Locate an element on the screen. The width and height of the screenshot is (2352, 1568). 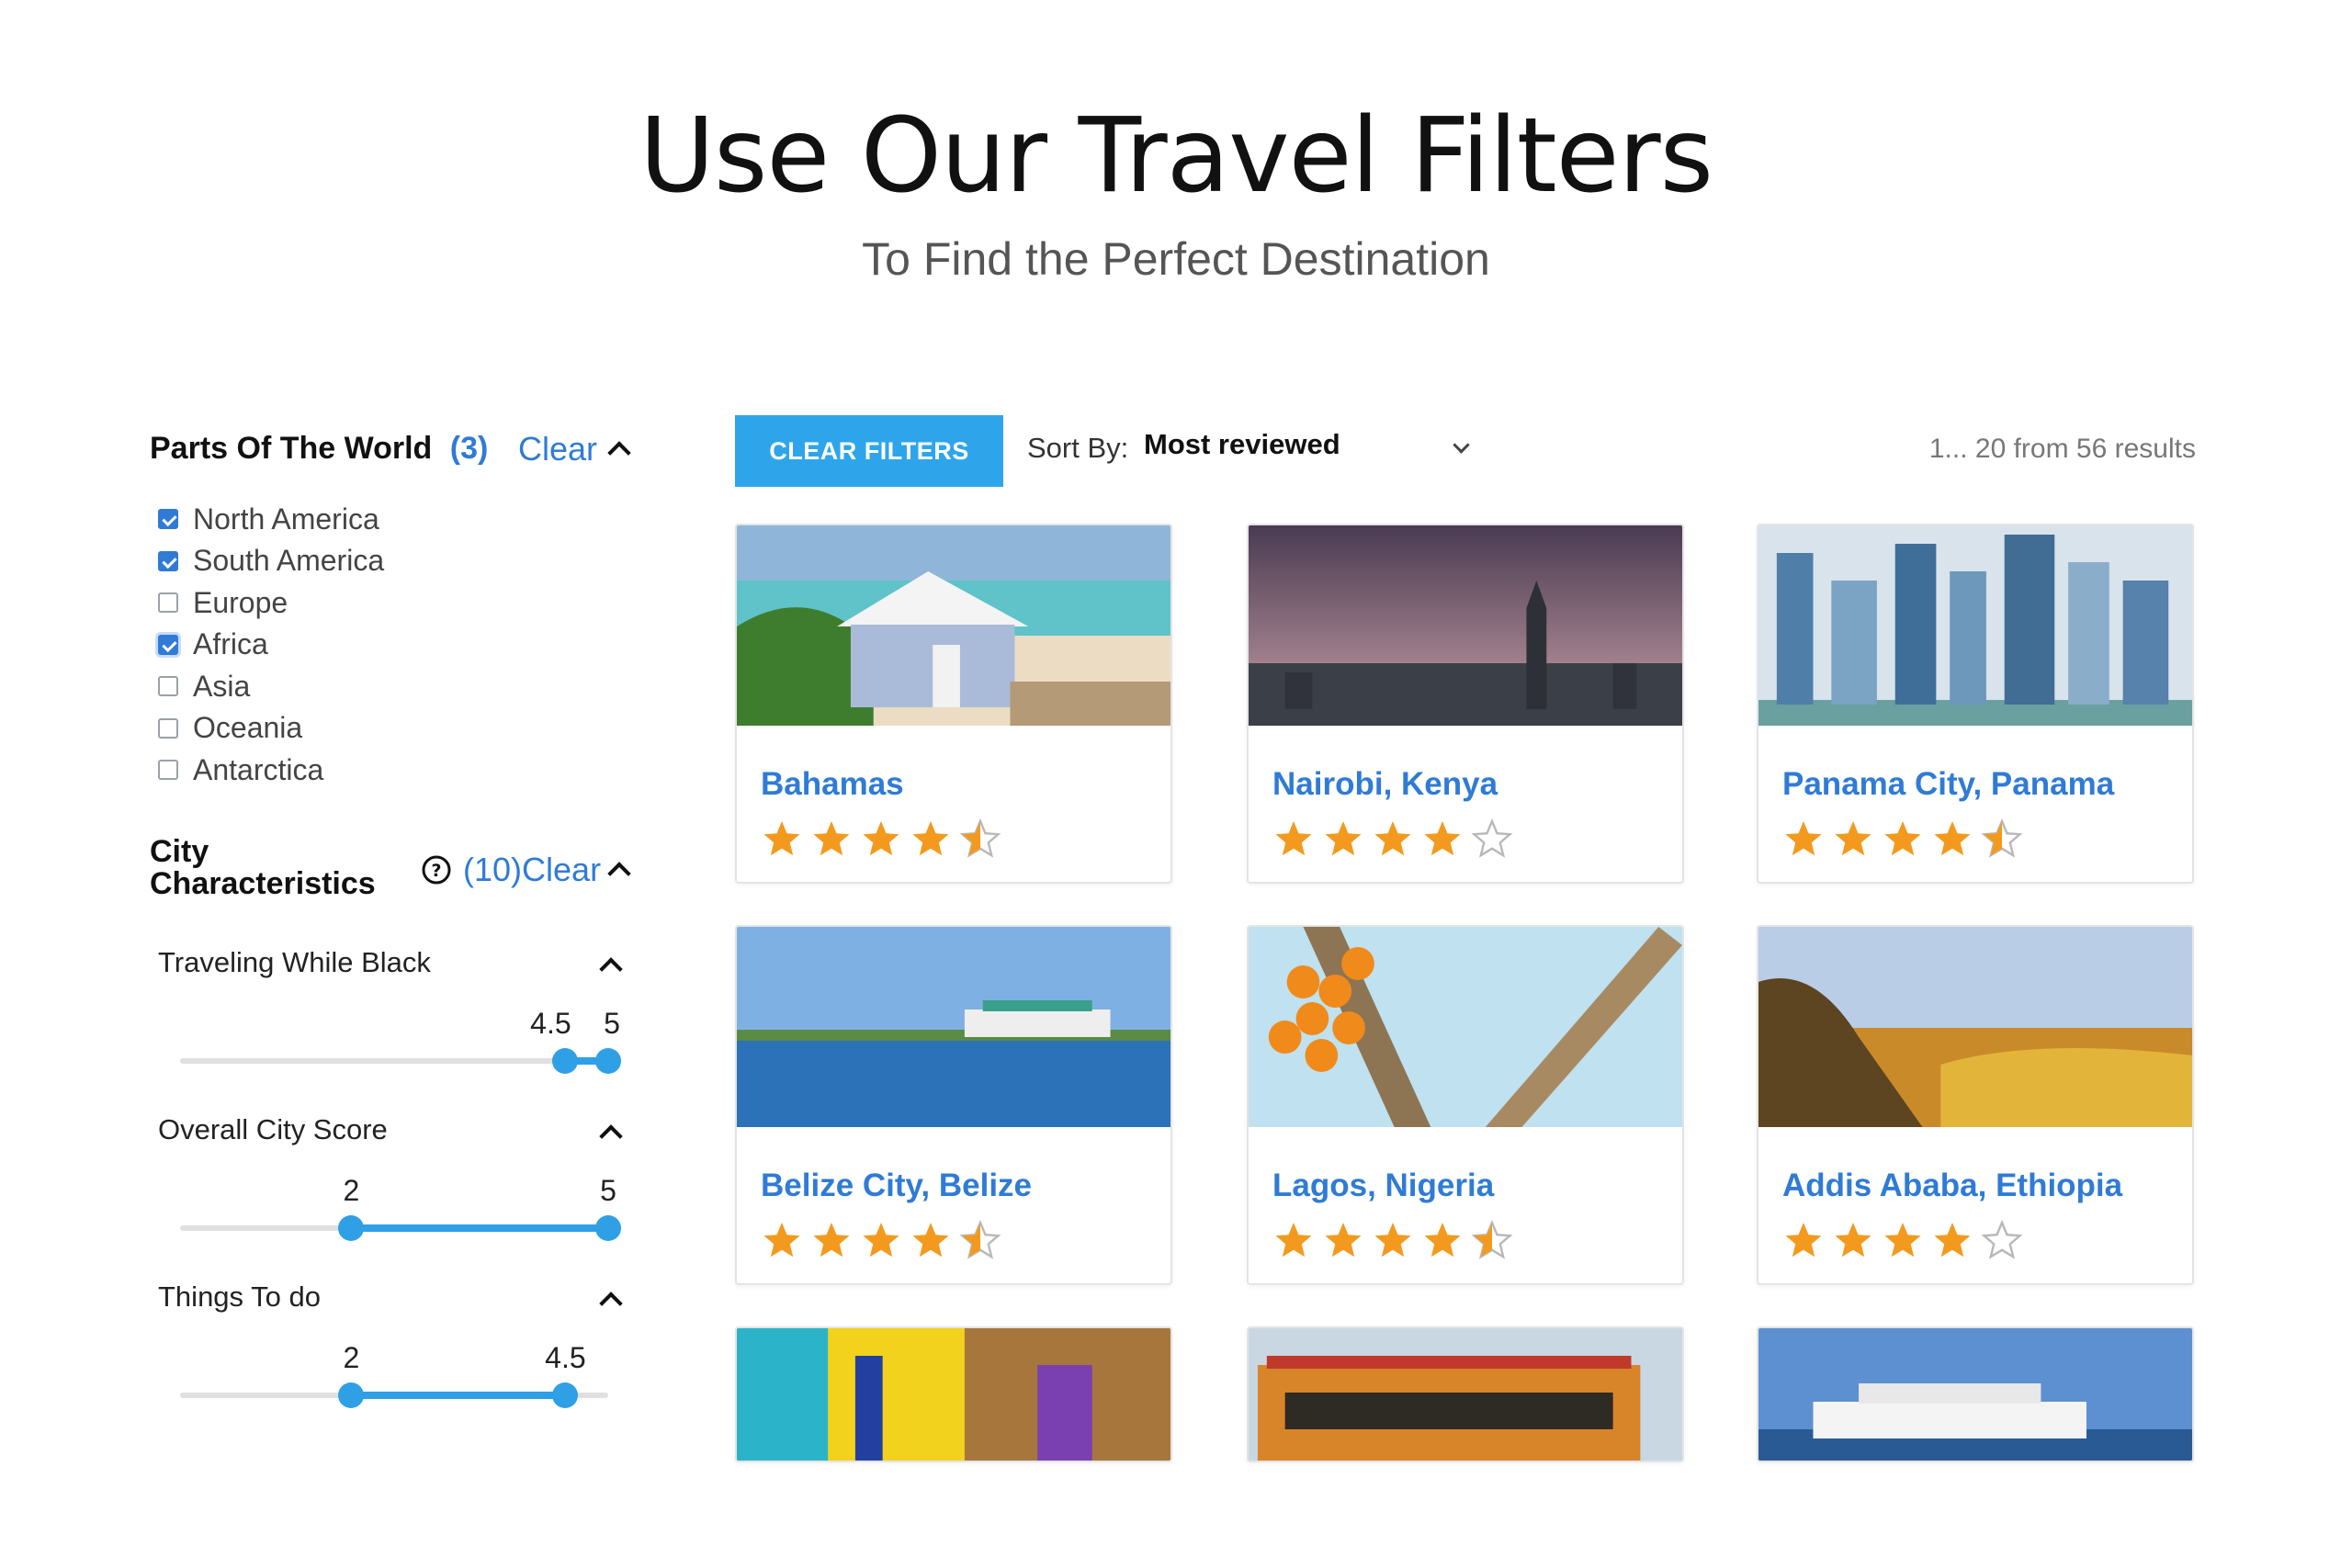
region-option: Oceania is located at coordinates (230, 728).